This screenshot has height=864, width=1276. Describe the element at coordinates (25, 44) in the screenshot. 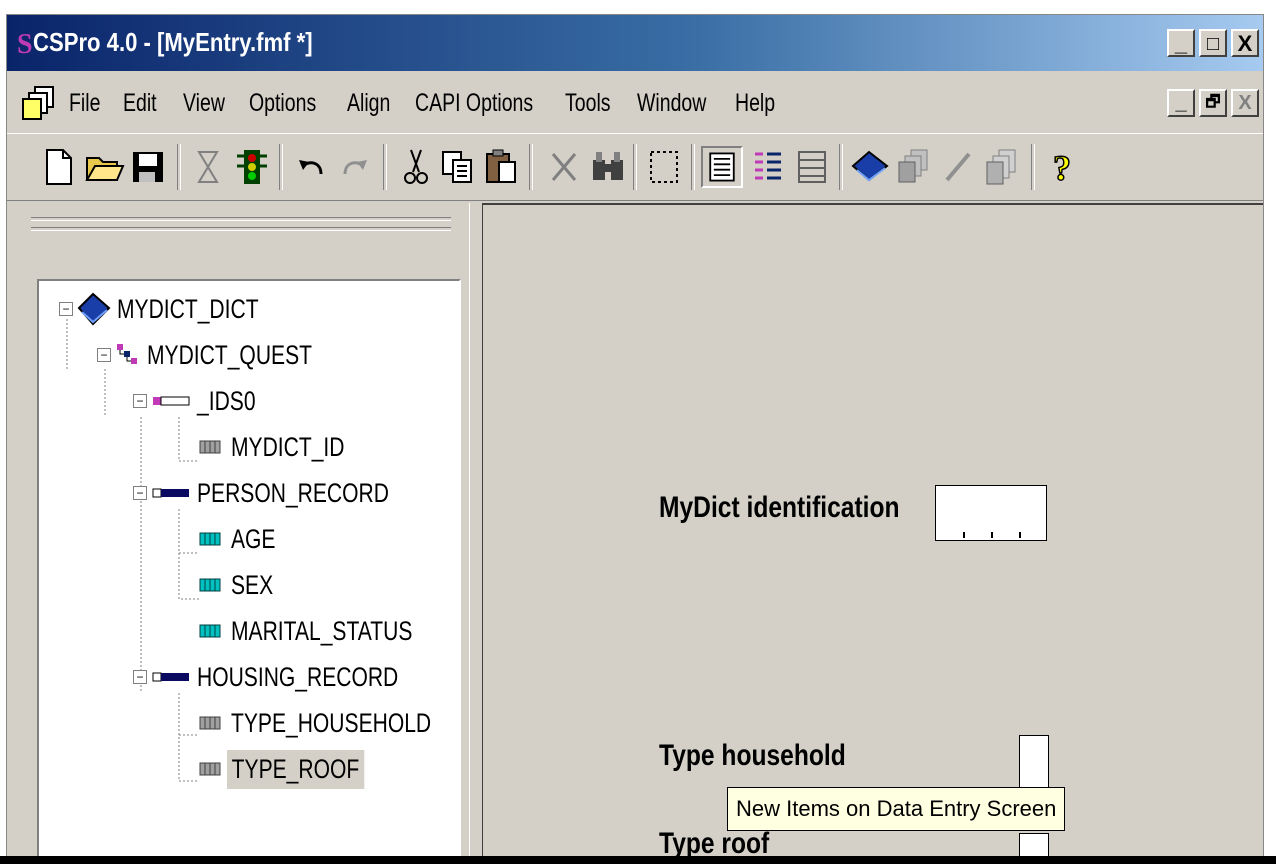

I see `cspro-logo-icon: S` at that location.